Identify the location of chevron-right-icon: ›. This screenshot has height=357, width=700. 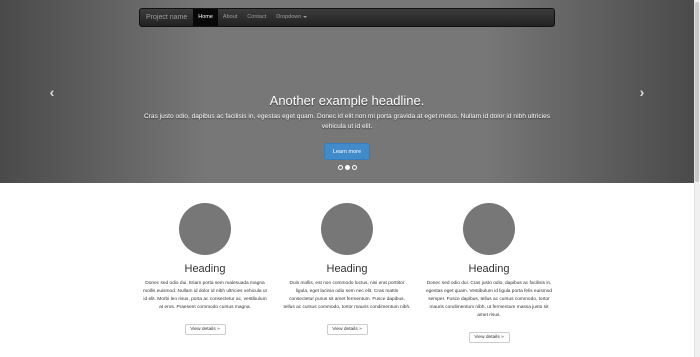
(642, 92).